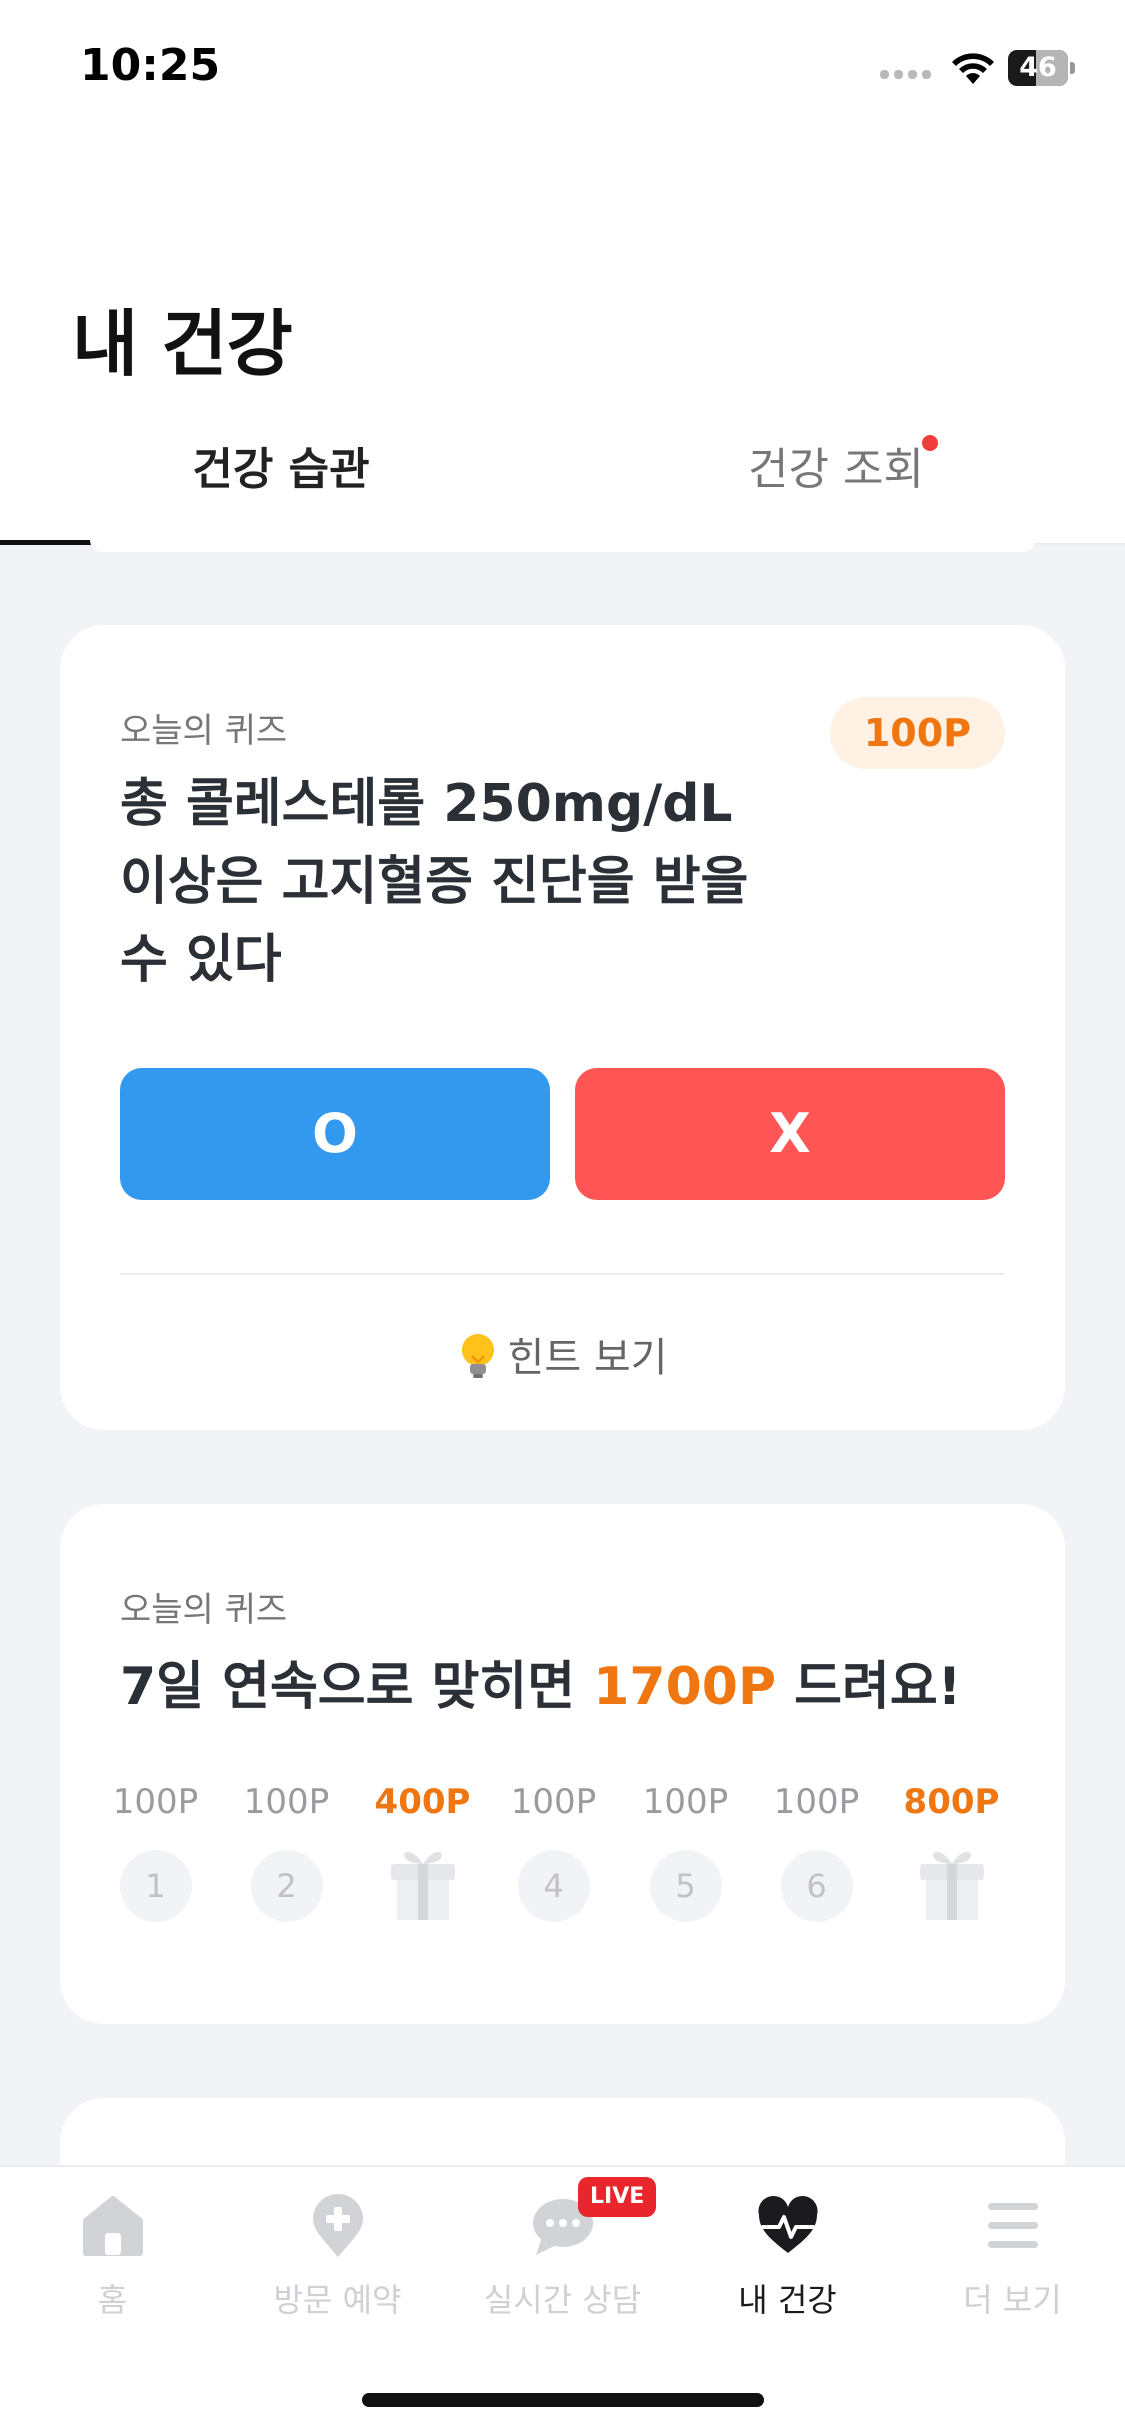 The width and height of the screenshot is (1125, 2436). I want to click on streak-day: 100P 6, so click(816, 1848).